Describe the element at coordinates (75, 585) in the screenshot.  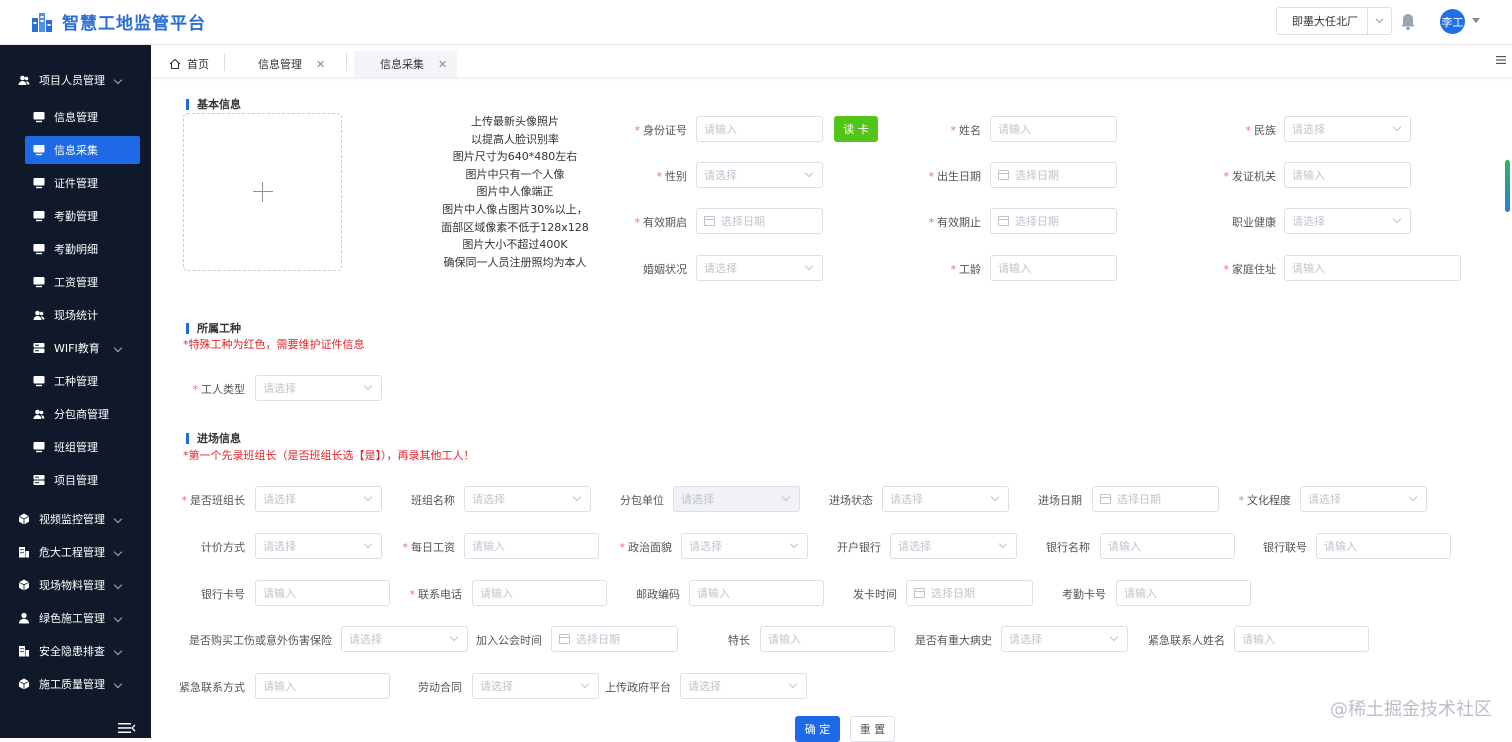
I see `sidebar-item: 现场物料管理` at that location.